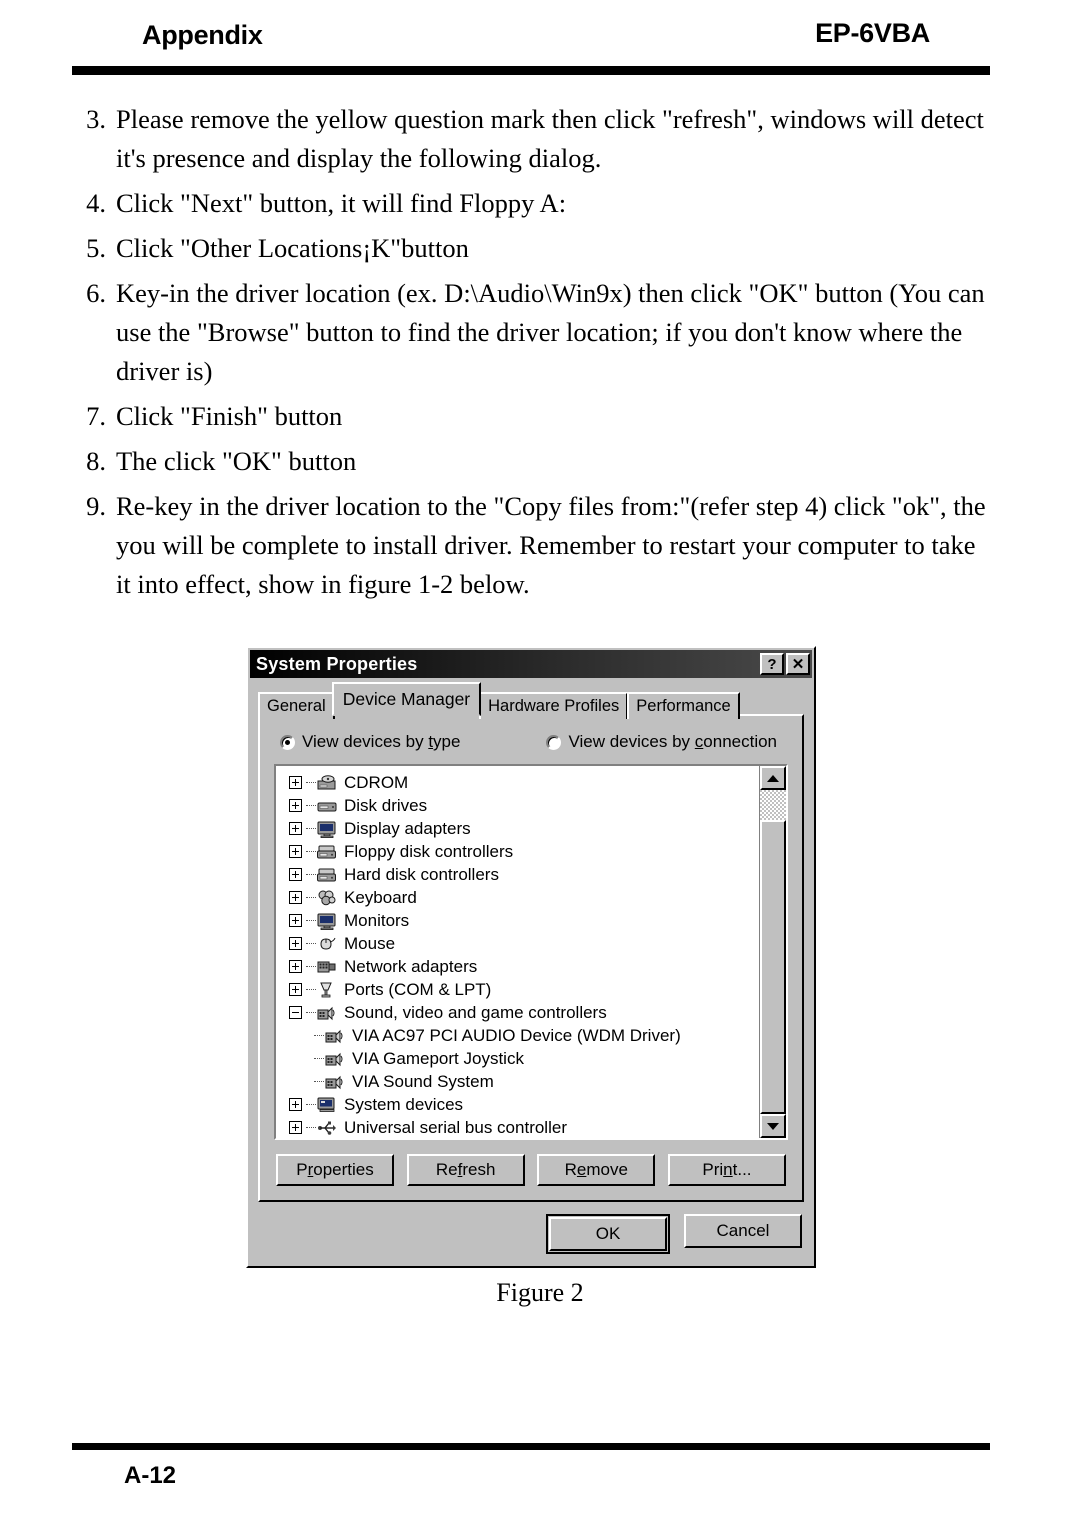 This screenshot has height=1516, width=1080. I want to click on tab-general: General, so click(296, 705).